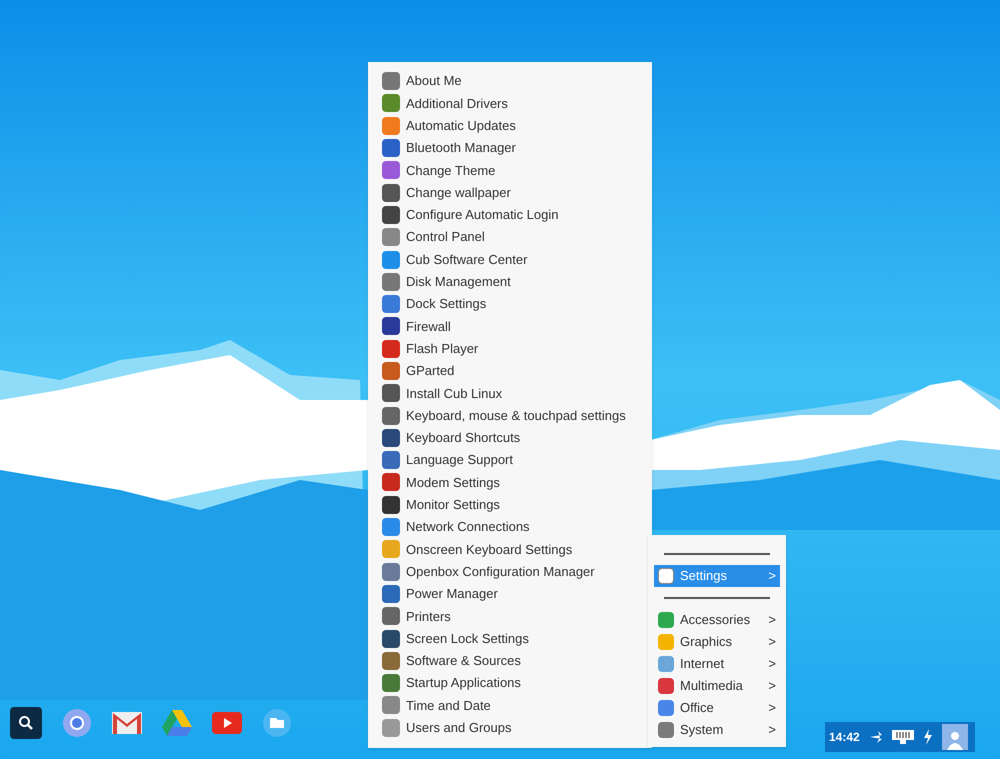  What do you see at coordinates (510, 594) in the screenshot?
I see `menu-item: Power Manager` at bounding box center [510, 594].